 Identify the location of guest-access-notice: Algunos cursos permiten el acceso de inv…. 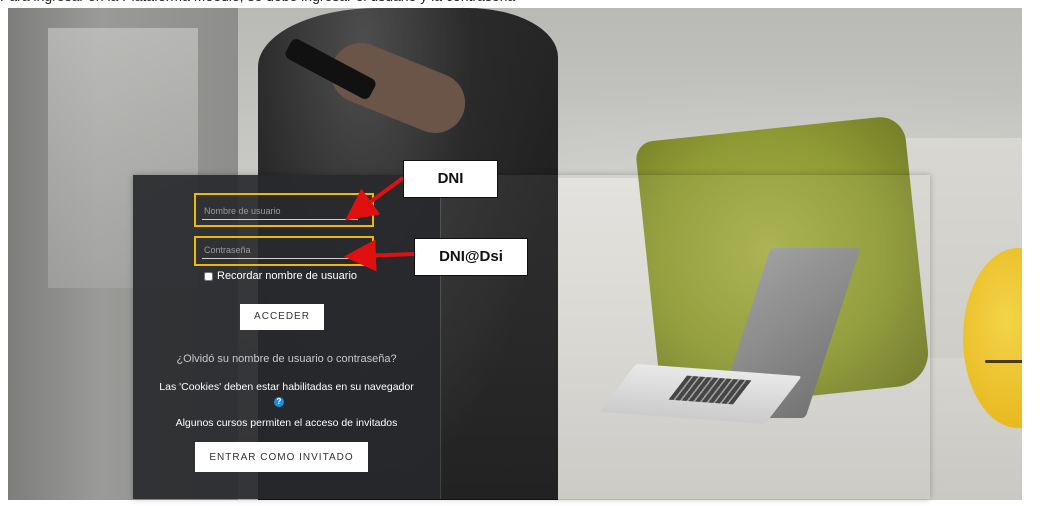
(286, 423).